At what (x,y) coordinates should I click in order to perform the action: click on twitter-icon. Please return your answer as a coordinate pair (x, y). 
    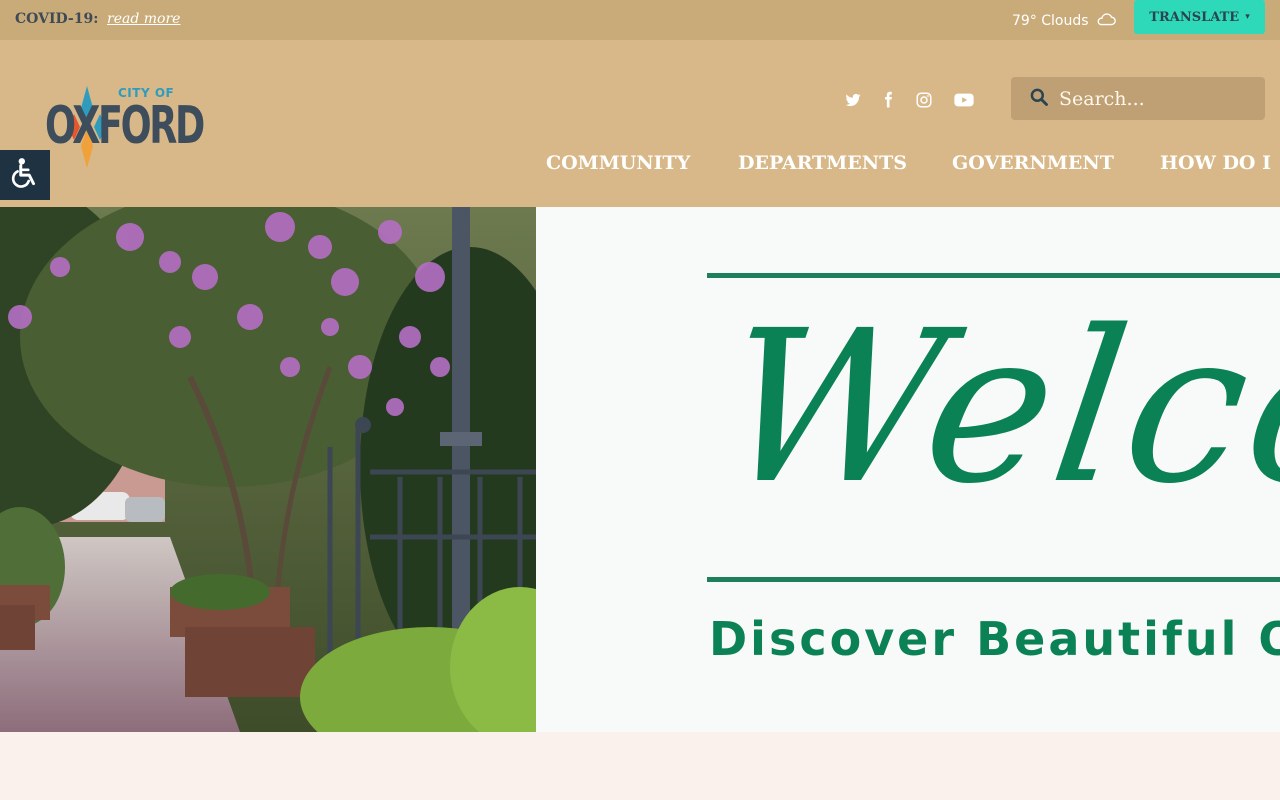
    Looking at the image, I should click on (853, 100).